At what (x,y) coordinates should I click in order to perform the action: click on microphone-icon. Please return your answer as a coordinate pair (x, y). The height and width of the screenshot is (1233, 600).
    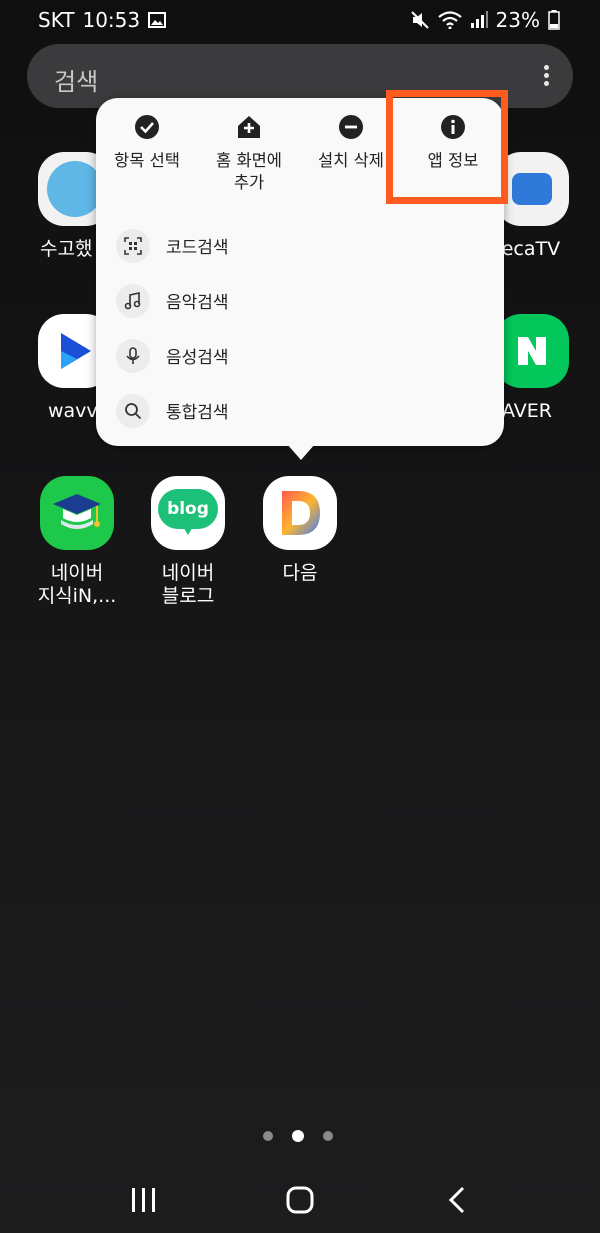
    Looking at the image, I should click on (133, 355).